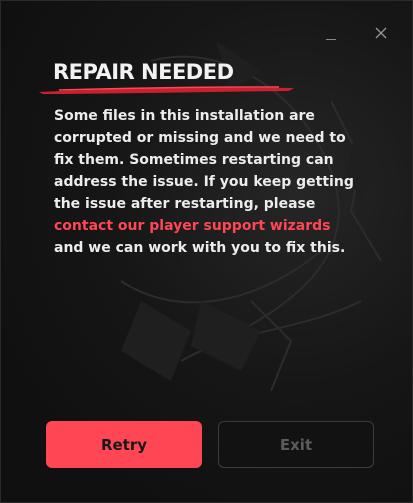  What do you see at coordinates (331, 33) in the screenshot?
I see `minimize-button` at bounding box center [331, 33].